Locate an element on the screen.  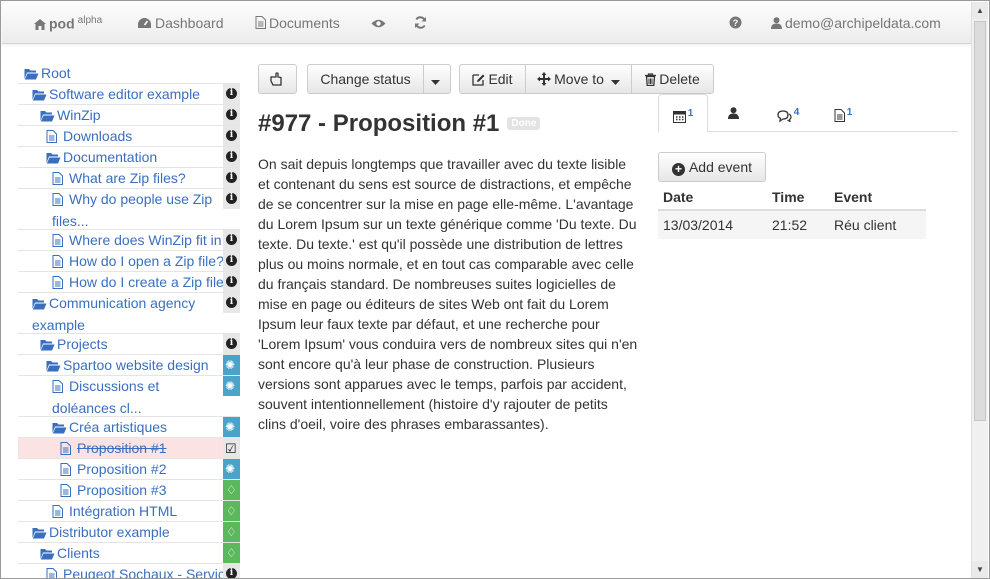
tree-node: Créa artistiques is located at coordinates (129, 427).